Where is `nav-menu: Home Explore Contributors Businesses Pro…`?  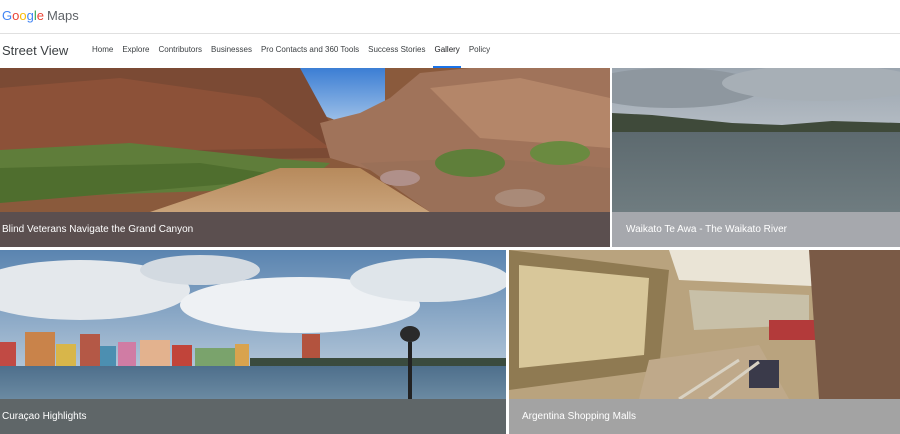
nav-menu: Home Explore Contributors Businesses Pro… is located at coordinates (295, 51).